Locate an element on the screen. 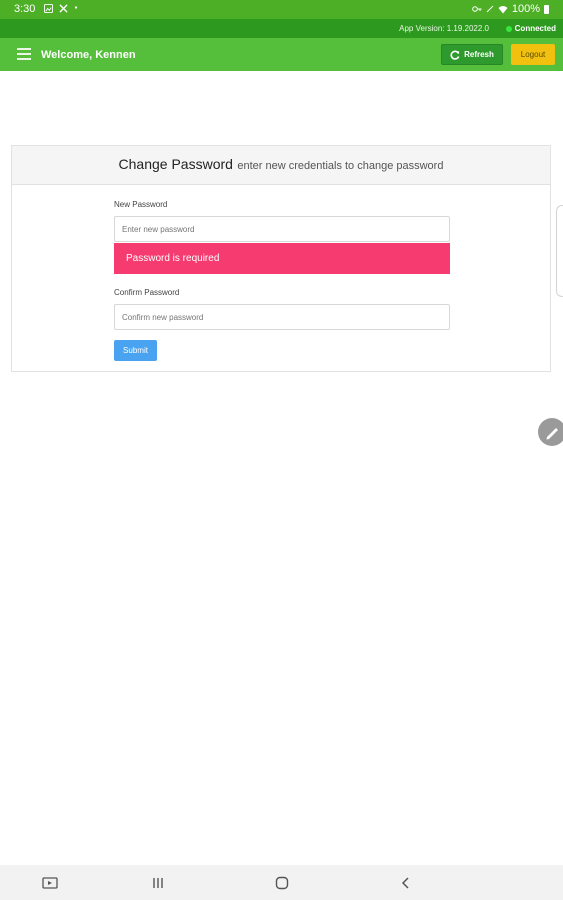  back-icon is located at coordinates (406, 883).